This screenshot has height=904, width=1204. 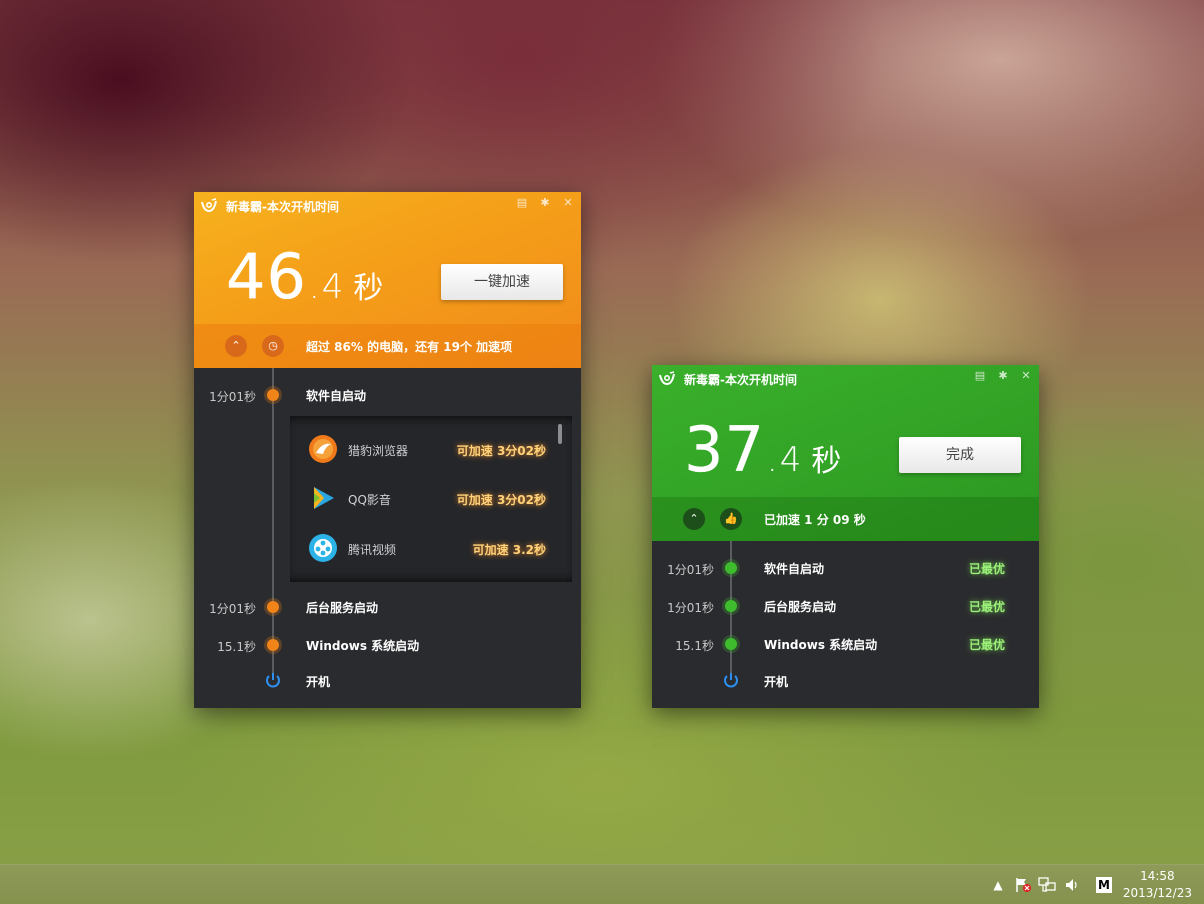 I want to click on item-gain: 可加速 3.2秒, so click(x=509, y=550).